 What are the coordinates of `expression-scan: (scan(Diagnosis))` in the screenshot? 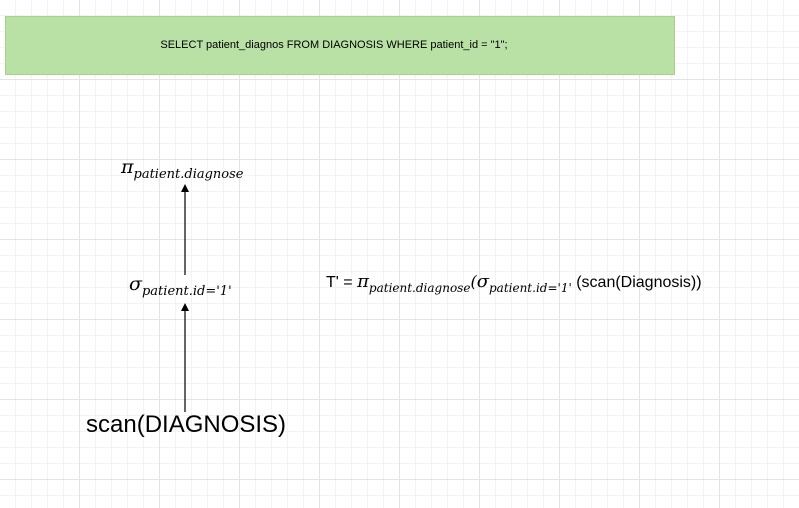 It's located at (636, 282).